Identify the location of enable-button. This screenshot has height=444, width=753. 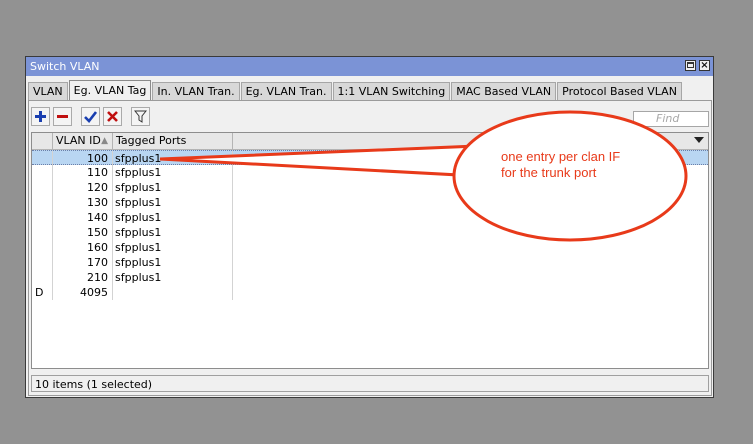
(90, 116).